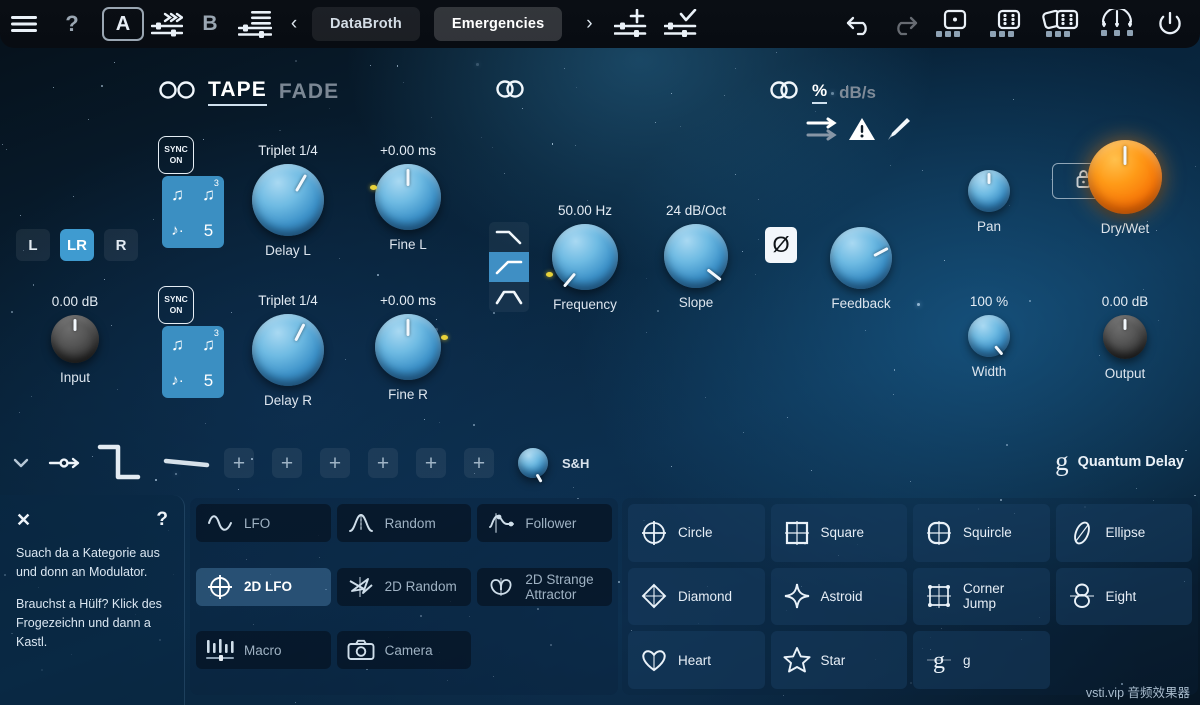 Image resolution: width=1200 pixels, height=705 pixels. What do you see at coordinates (857, 93) in the screenshot?
I see `unit-dbs-label: dB/s` at bounding box center [857, 93].